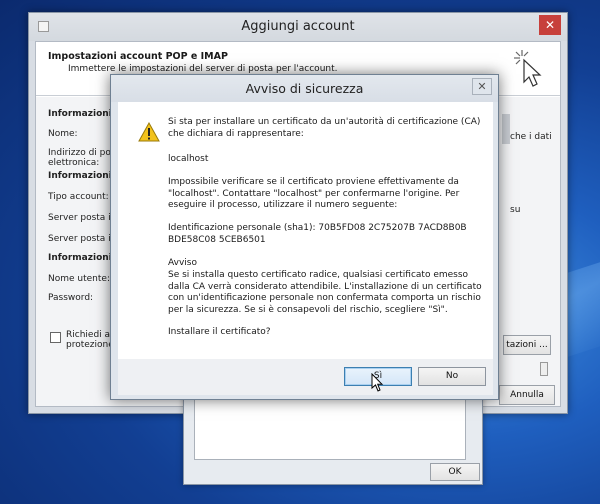  I want to click on add-account-titlebar: Aggiungi account ✕, so click(298, 27).